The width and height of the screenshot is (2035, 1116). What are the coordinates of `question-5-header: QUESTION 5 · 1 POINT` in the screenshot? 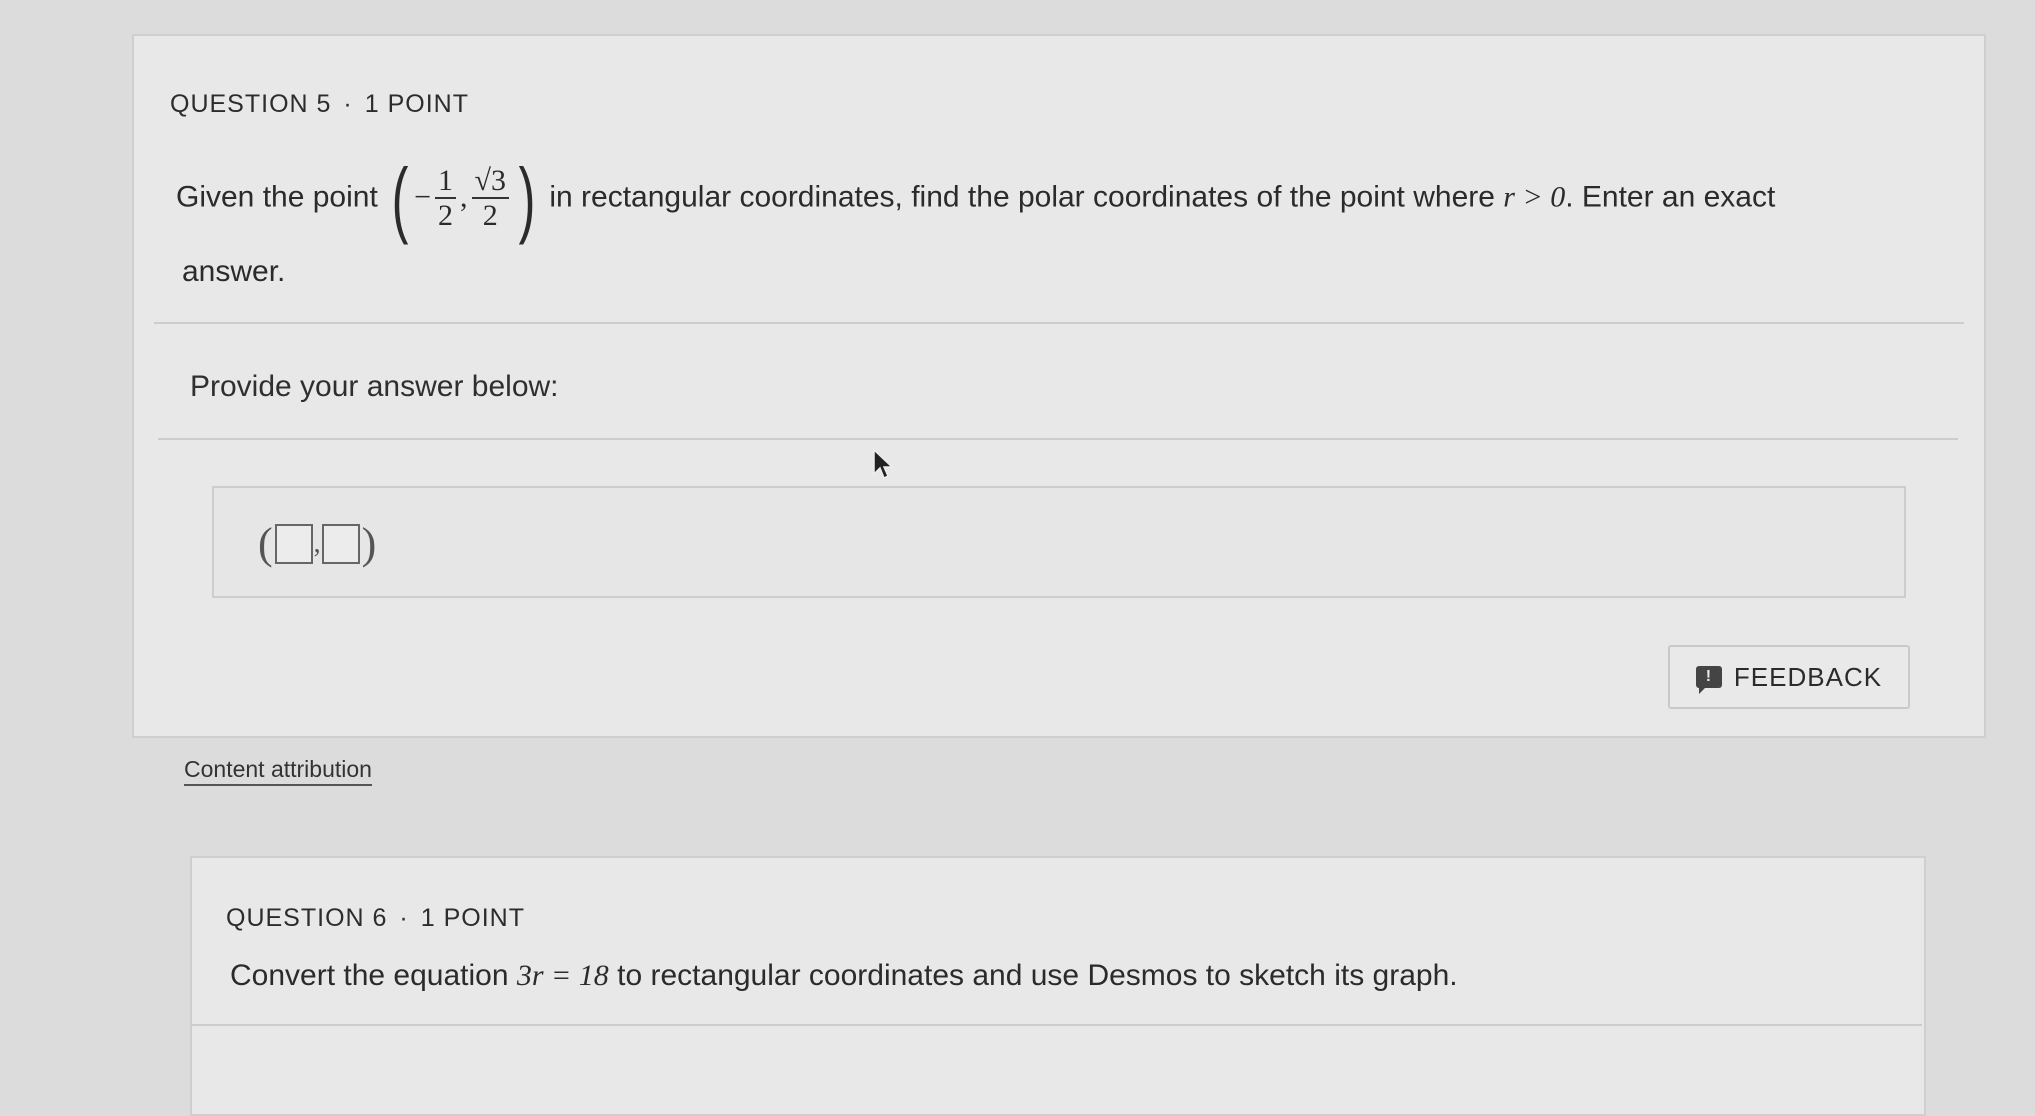 It's located at (319, 104).